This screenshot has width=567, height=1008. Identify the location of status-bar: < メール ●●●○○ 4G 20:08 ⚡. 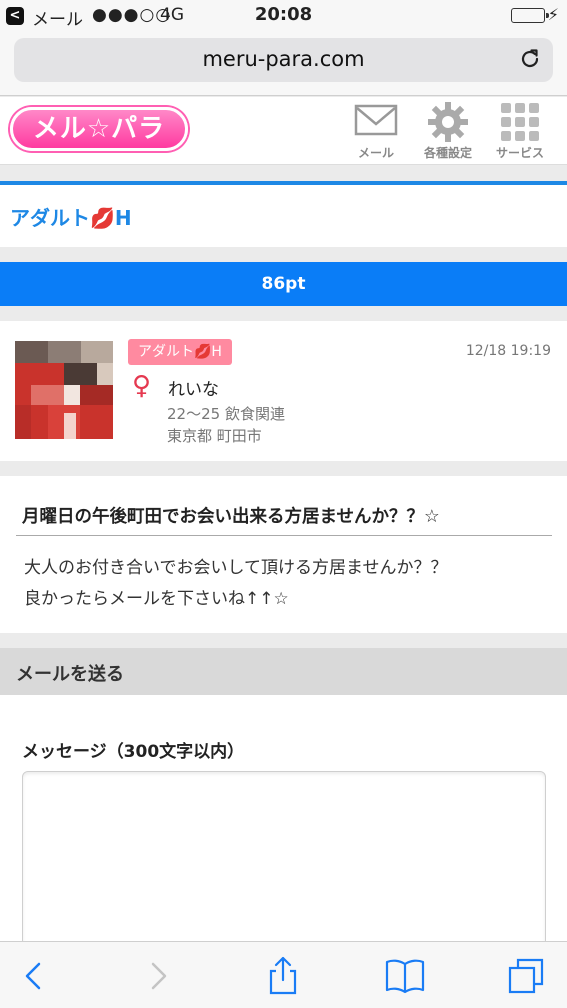
(283, 17).